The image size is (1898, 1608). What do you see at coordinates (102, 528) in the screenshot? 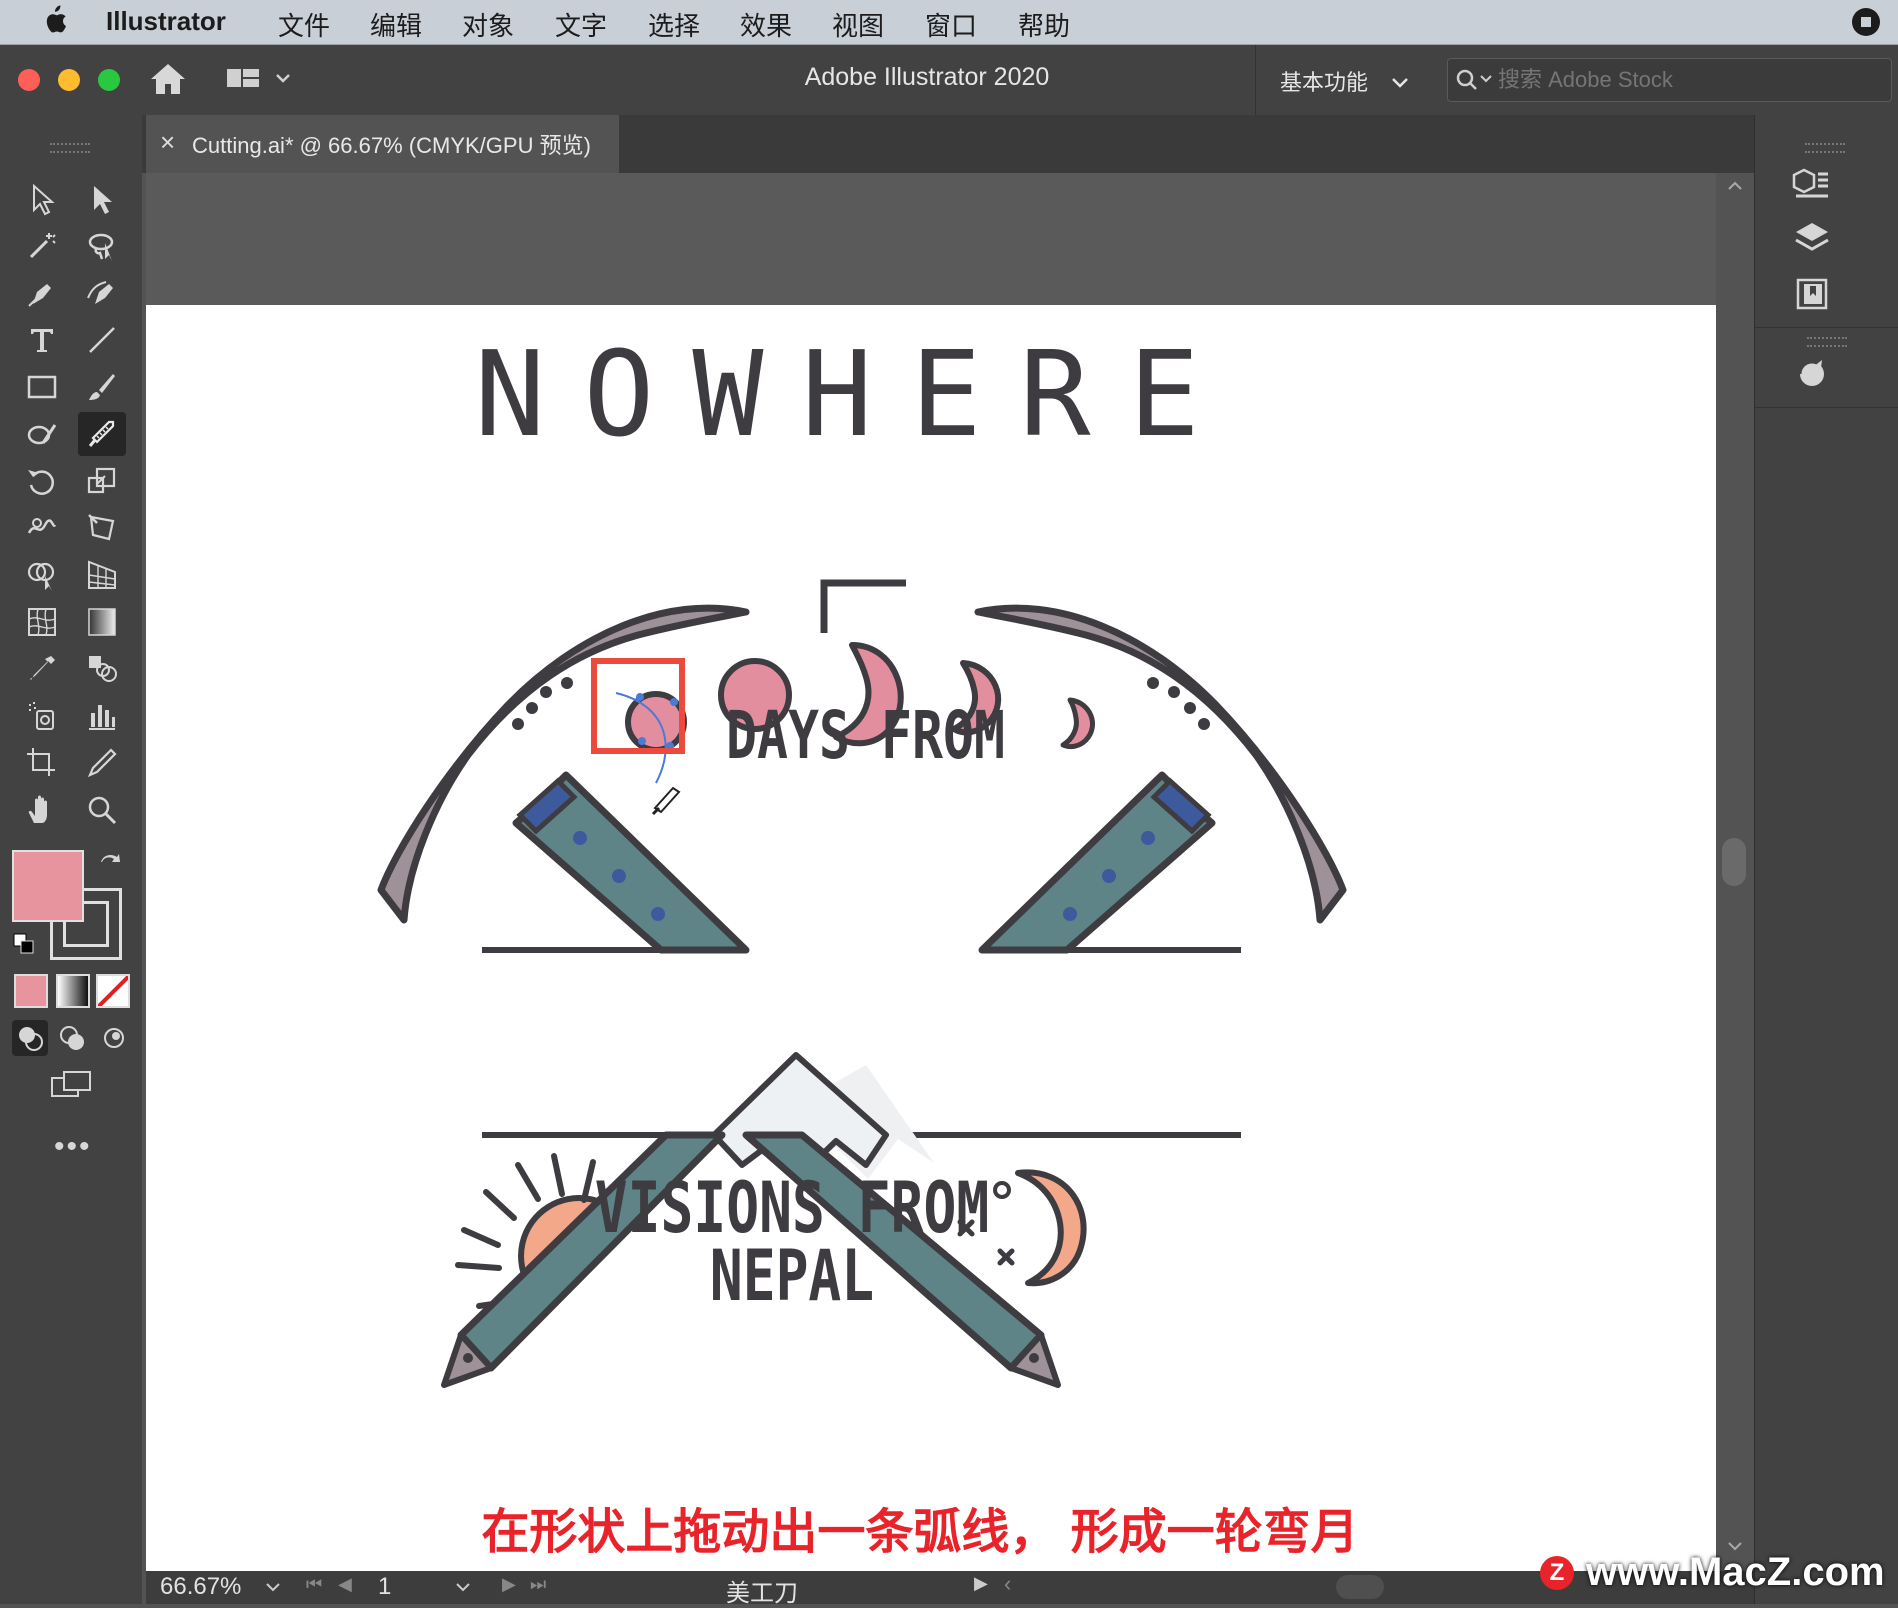
I see `free-transform-icon` at bounding box center [102, 528].